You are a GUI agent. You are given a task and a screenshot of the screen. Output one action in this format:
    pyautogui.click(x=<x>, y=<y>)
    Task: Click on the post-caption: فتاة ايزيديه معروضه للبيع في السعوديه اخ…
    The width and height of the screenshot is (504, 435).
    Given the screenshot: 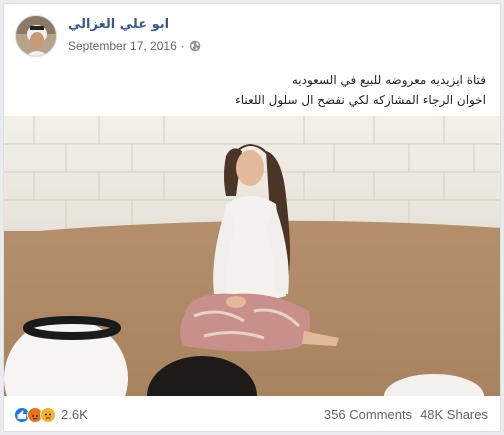 What is the action you would take?
    pyautogui.click(x=360, y=90)
    